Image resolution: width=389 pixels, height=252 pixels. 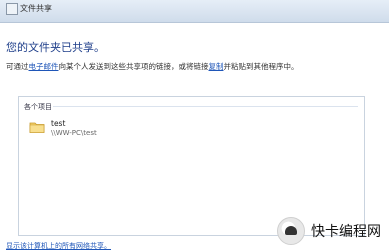 I want to click on watermark-logo-icon, so click(x=291, y=231).